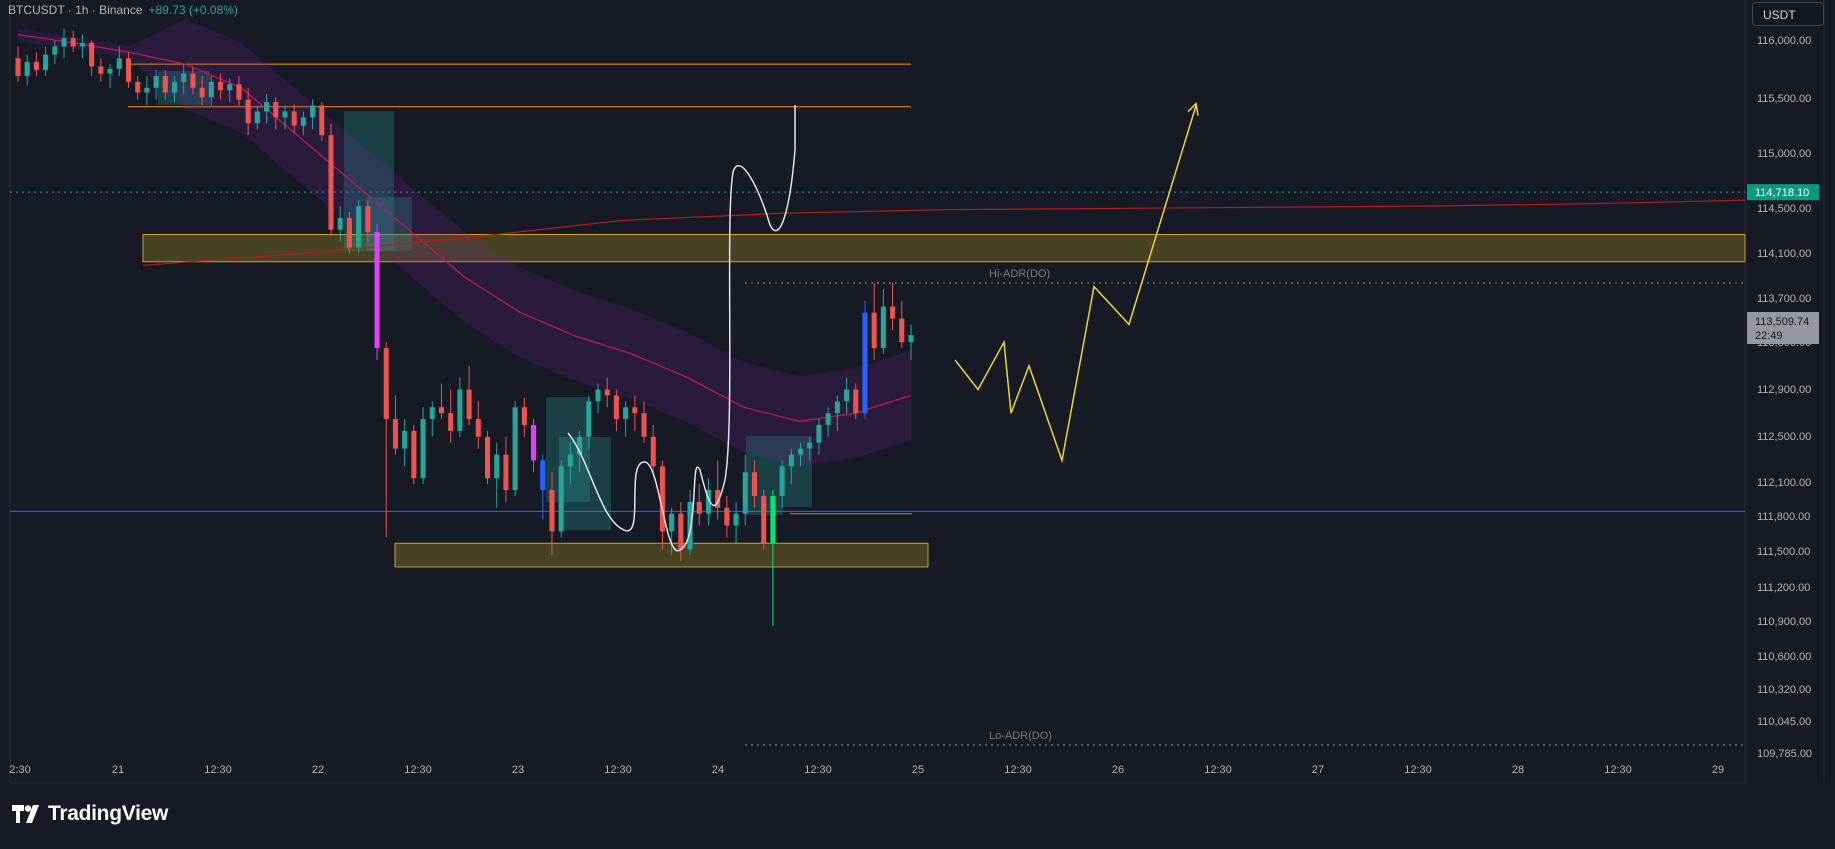 The height and width of the screenshot is (849, 1835). I want to click on currency-button: USDT, so click(1788, 14).